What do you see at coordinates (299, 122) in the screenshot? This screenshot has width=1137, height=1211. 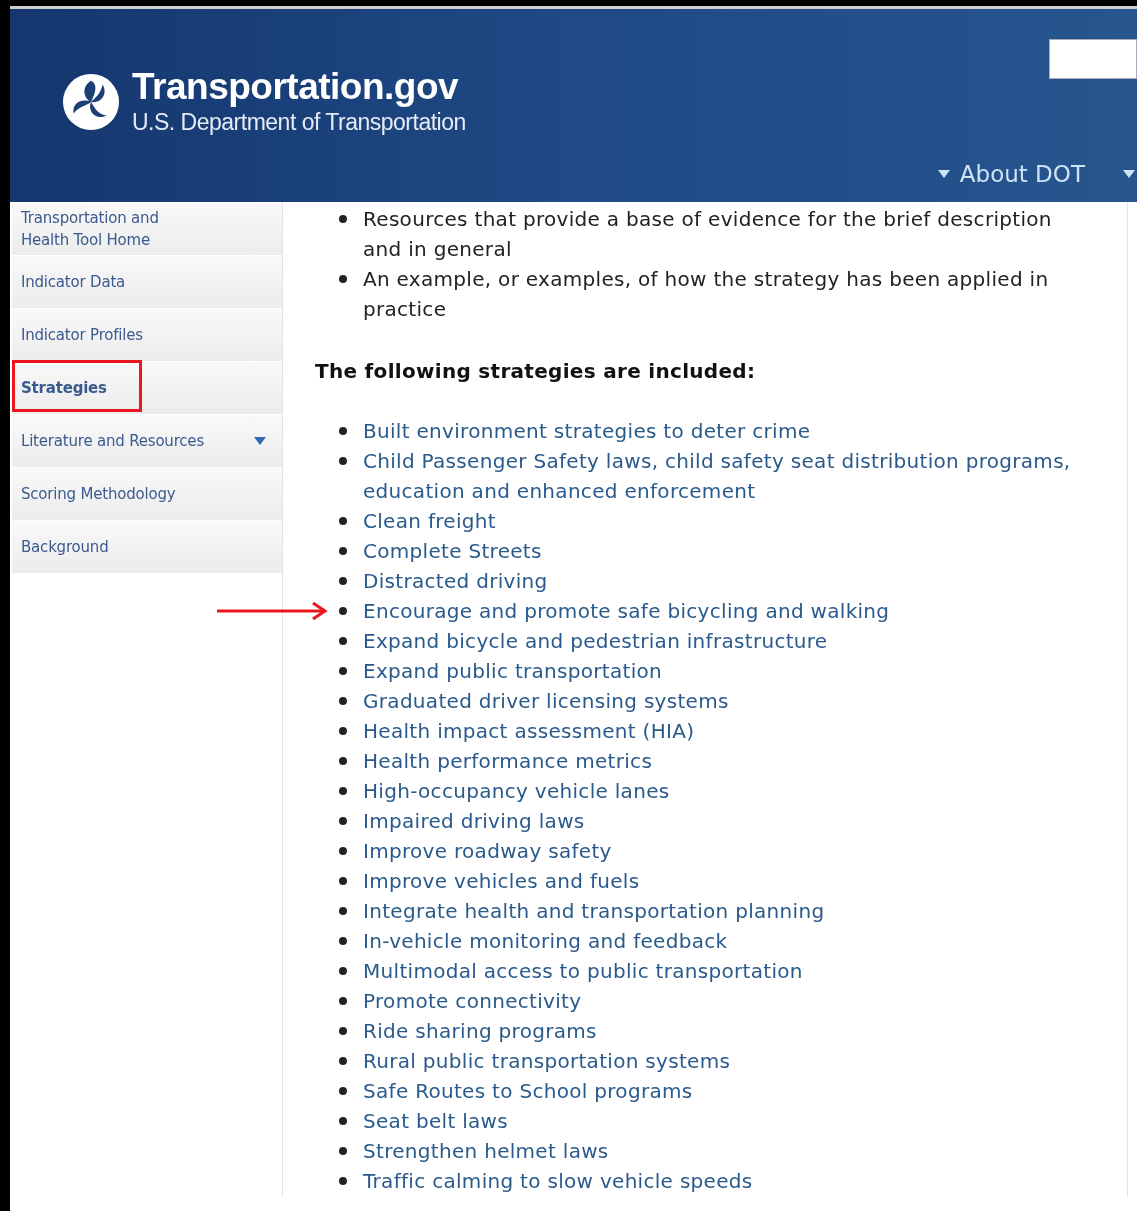 I see `department-name: U.S. Department of Transportation` at bounding box center [299, 122].